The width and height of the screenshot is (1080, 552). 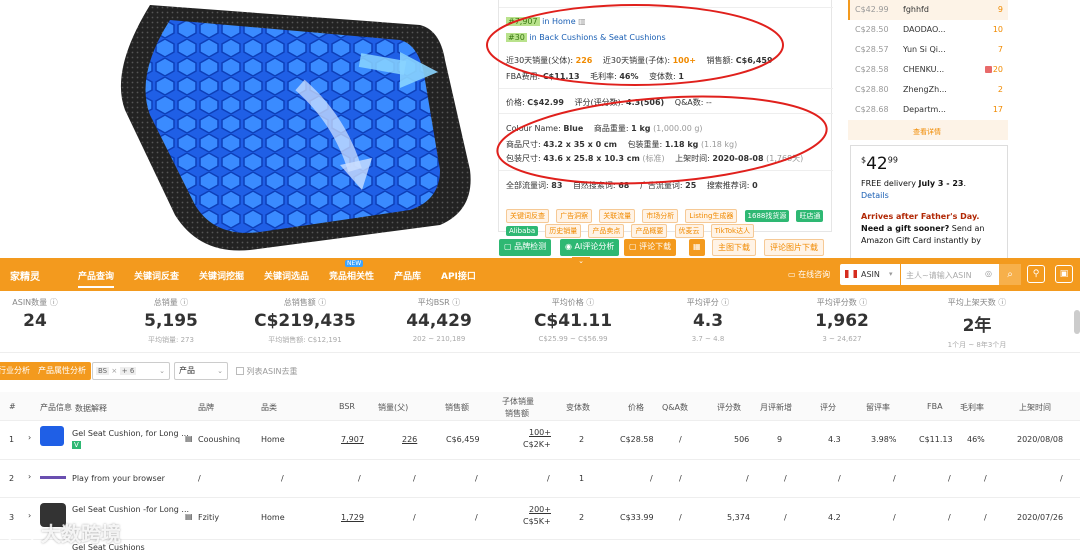 I want to click on seller-price: C$28.57, so click(x=872, y=49).